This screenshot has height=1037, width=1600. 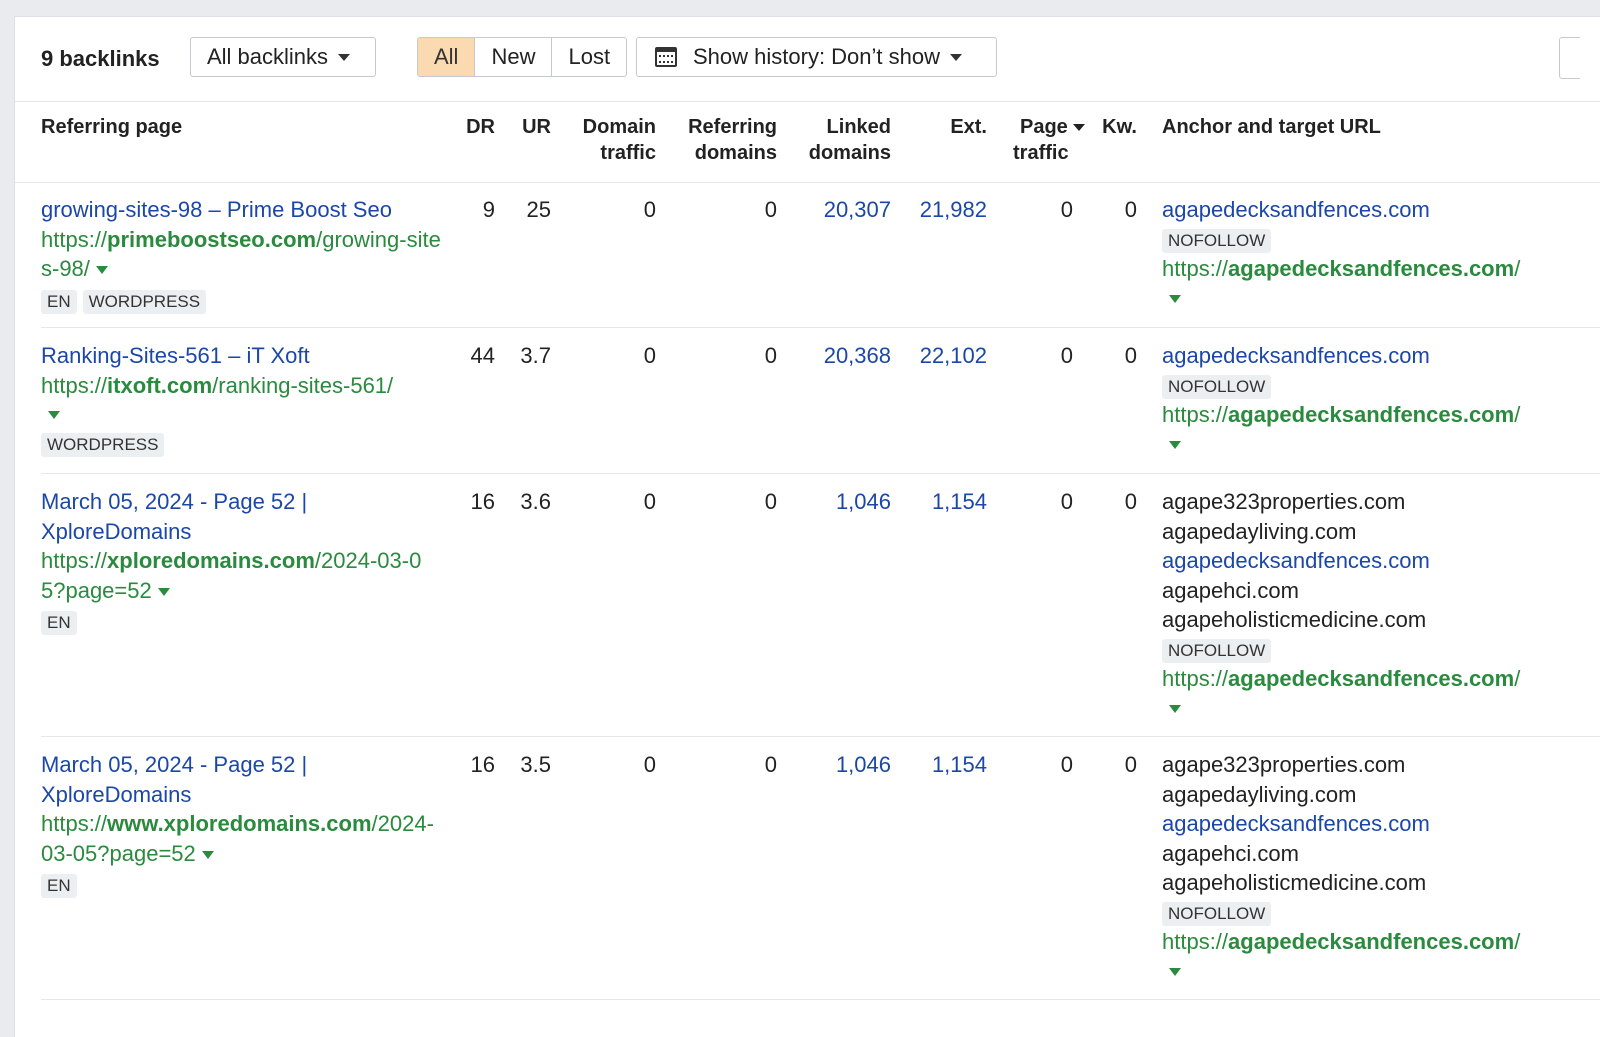 I want to click on linked-domains-value: 20,307, so click(x=838, y=210).